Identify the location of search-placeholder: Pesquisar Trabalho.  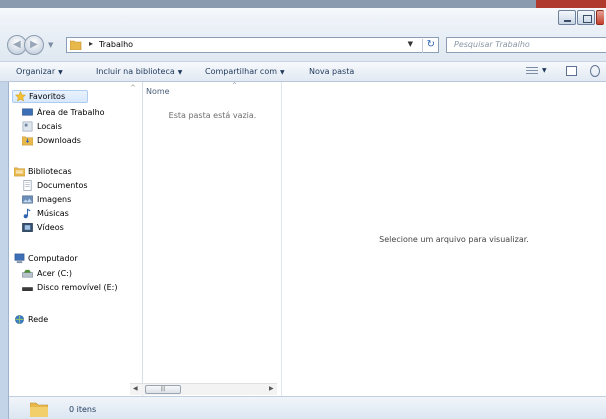
(492, 44).